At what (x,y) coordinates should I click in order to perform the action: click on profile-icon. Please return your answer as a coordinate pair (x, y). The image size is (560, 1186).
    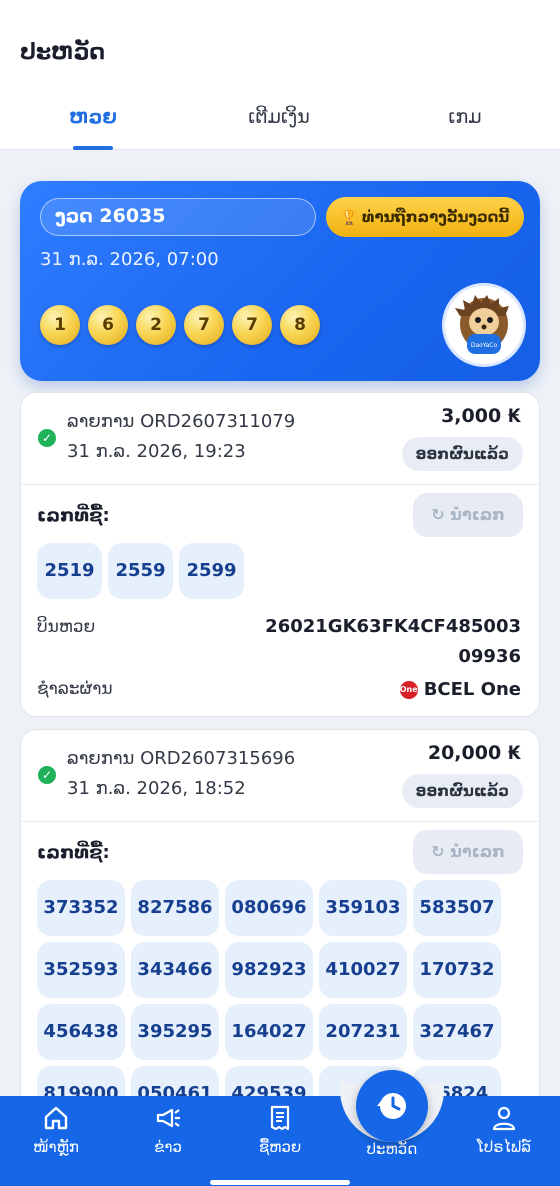
    Looking at the image, I should click on (504, 1118).